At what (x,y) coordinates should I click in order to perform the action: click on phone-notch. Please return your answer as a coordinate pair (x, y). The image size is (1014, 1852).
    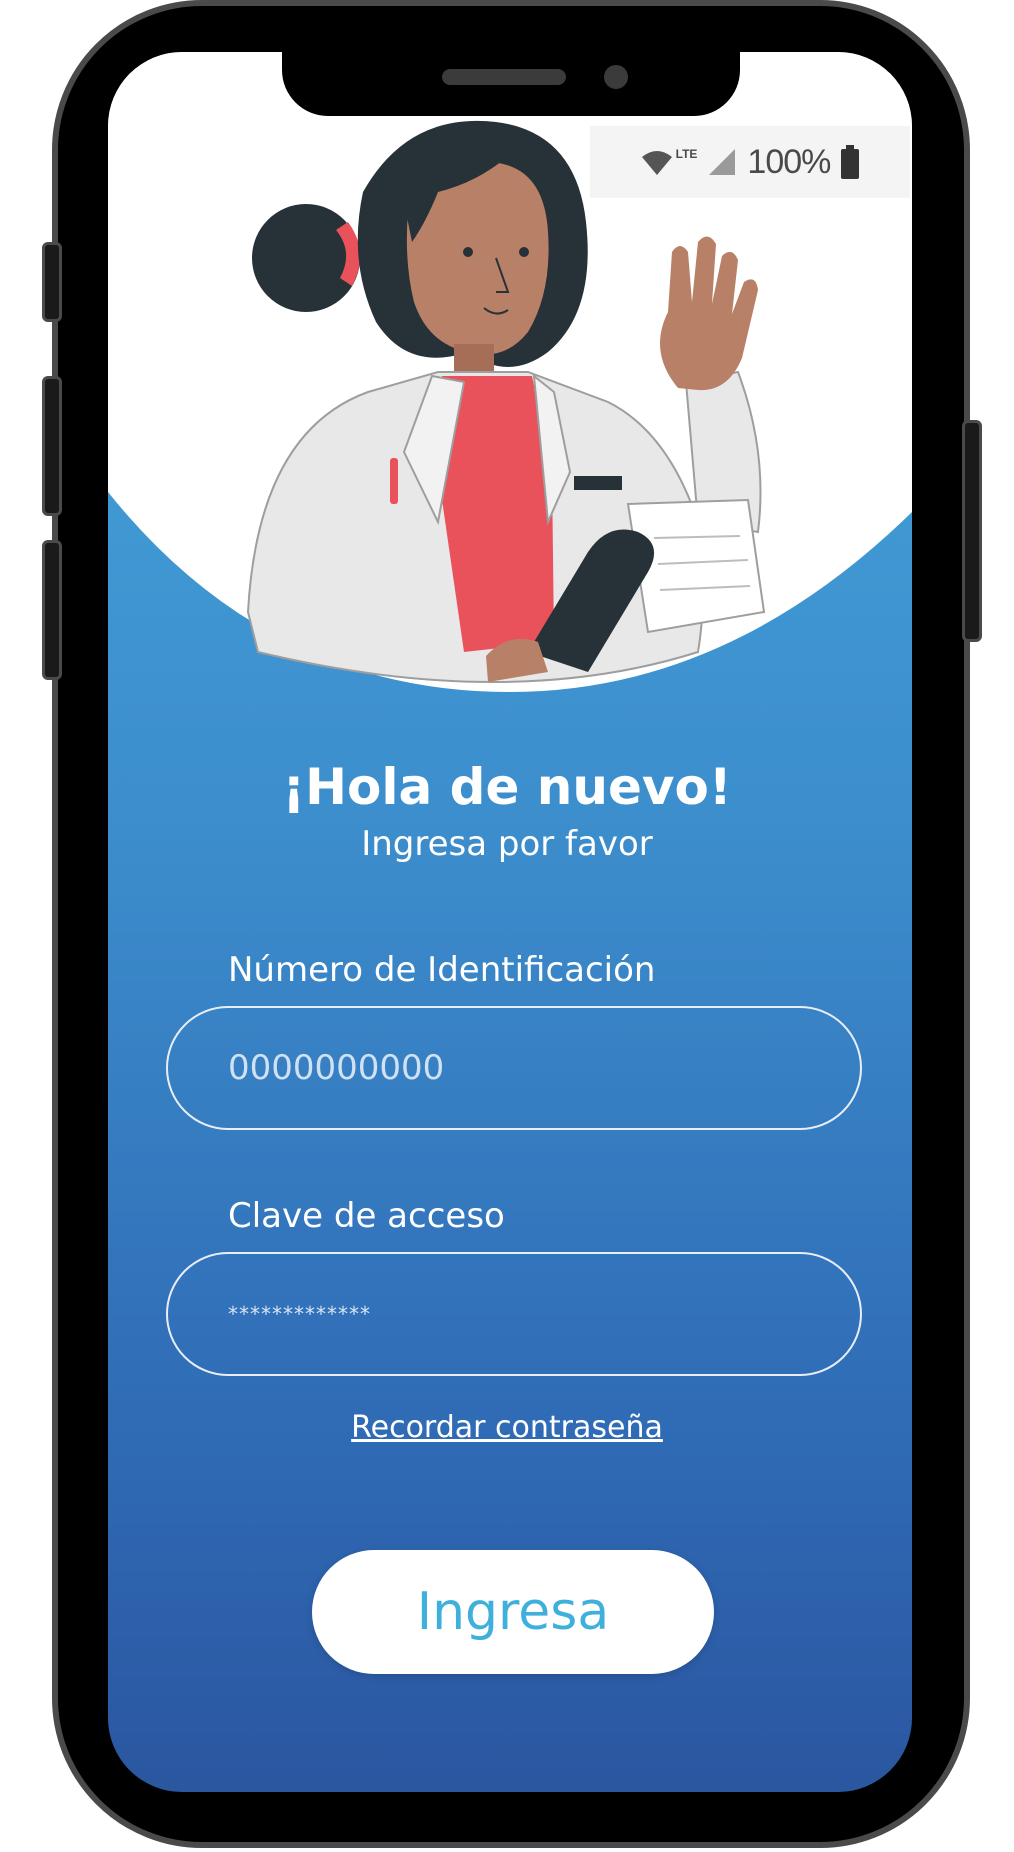
    Looking at the image, I should click on (511, 84).